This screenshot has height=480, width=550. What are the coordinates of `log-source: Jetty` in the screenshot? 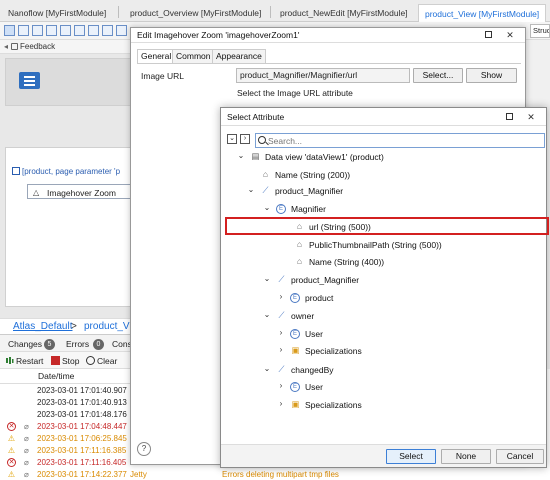 It's located at (138, 474).